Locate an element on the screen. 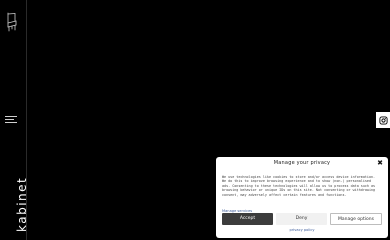  sidebar: kabinet is located at coordinates (14, 120).